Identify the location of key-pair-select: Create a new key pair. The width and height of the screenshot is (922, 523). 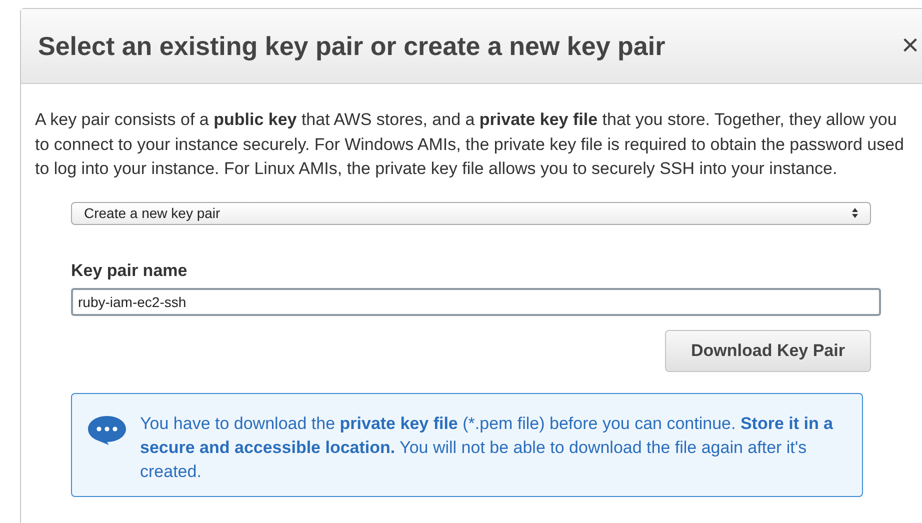
(471, 213).